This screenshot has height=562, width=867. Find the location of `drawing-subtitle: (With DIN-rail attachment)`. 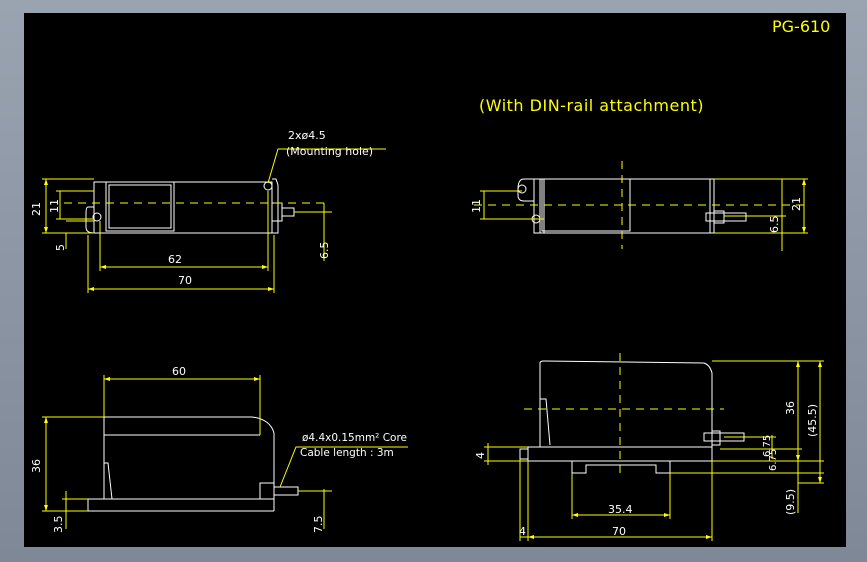

drawing-subtitle: (With DIN-rail attachment) is located at coordinates (591, 105).